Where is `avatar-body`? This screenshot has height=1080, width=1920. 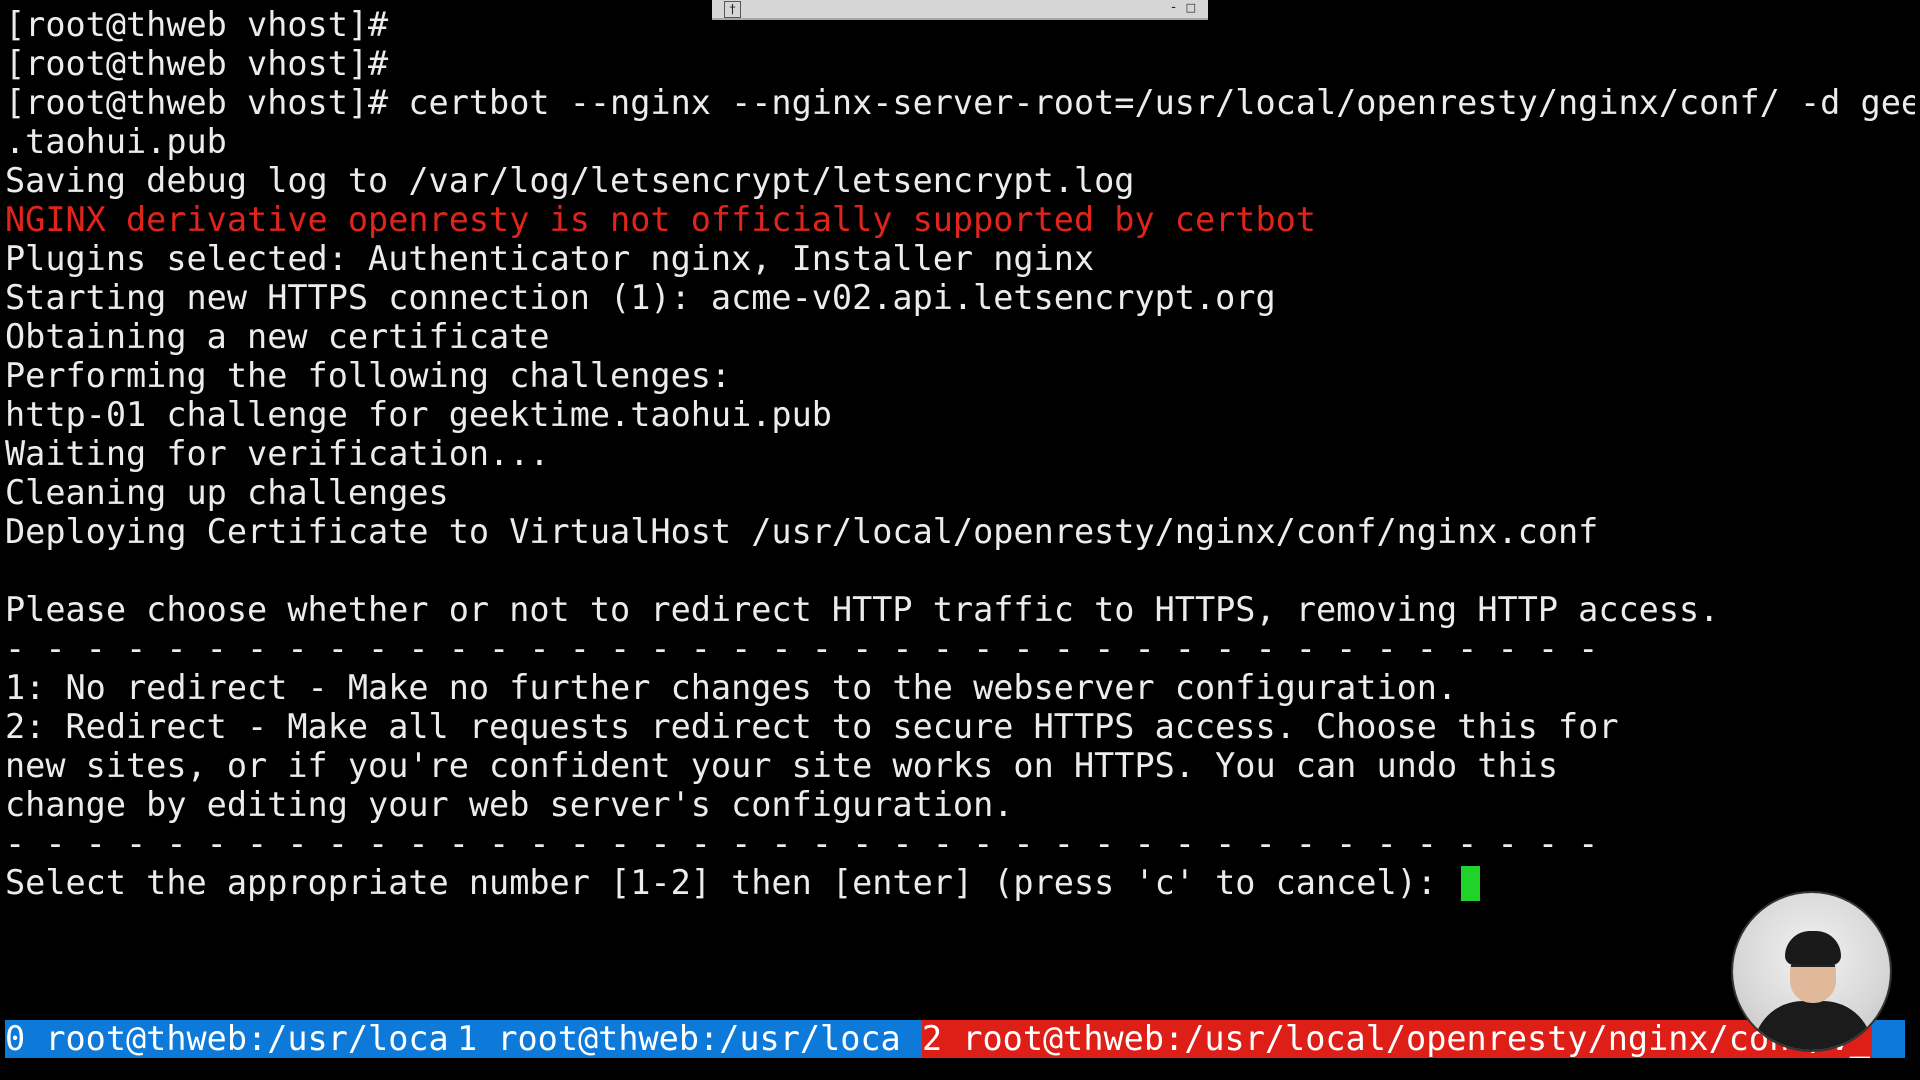
avatar-body is located at coordinates (1813, 1025).